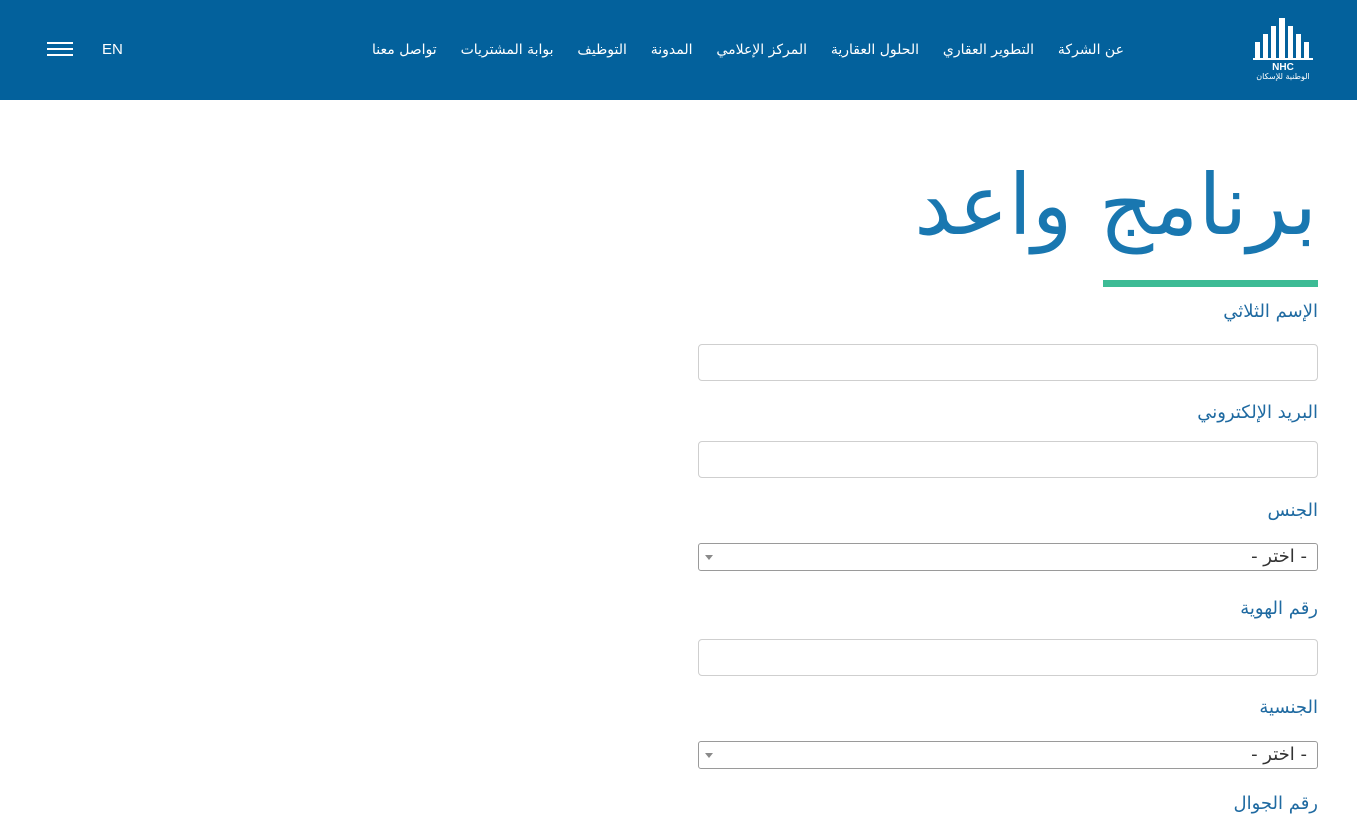  What do you see at coordinates (875, 50) in the screenshot?
I see `nav-item-real-estate-solutions: الحلول العقارية` at bounding box center [875, 50].